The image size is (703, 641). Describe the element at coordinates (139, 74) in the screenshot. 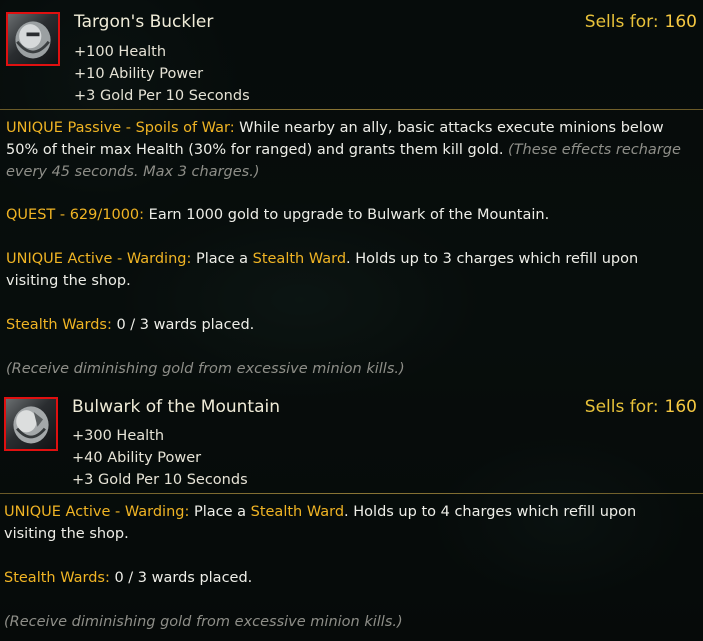

I see `stat-ability-power: +10 Ability Power` at that location.